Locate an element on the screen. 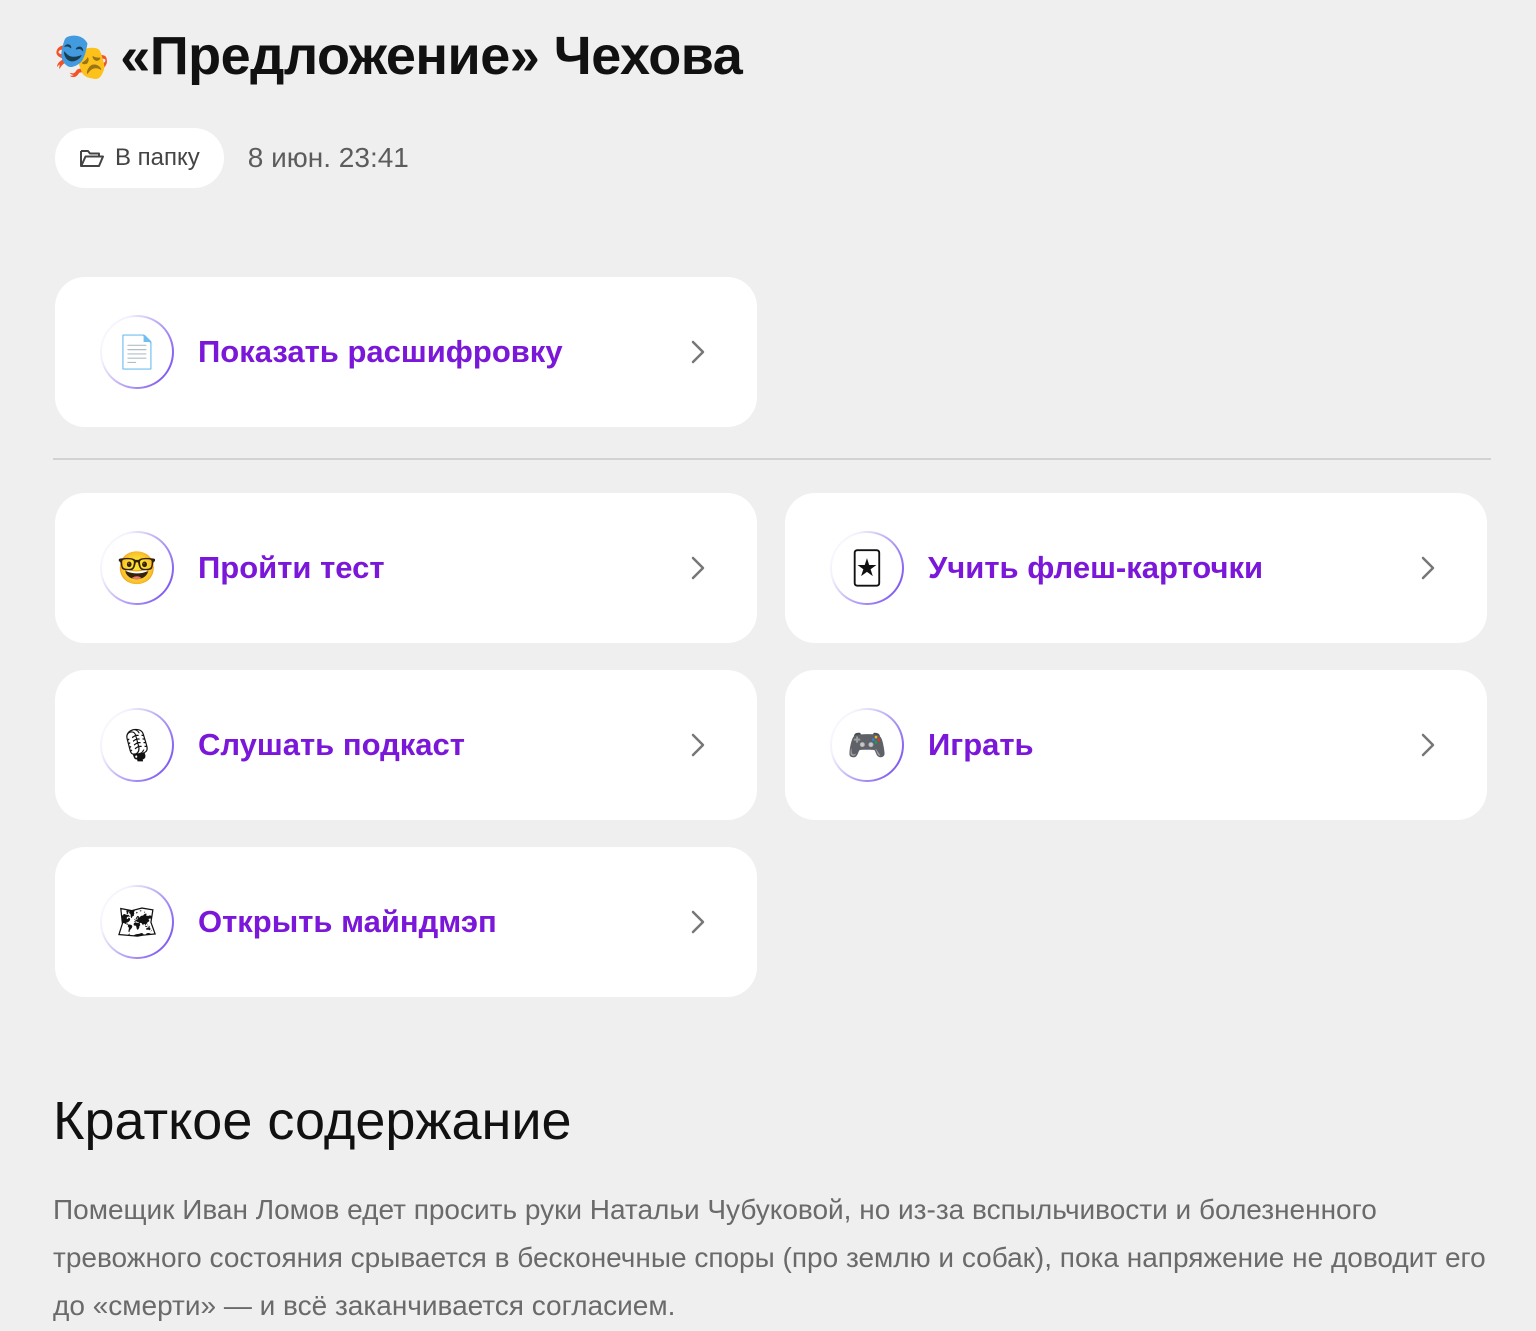 The width and height of the screenshot is (1536, 1331). learn-flashcards-card: 🃏 Учить флеш-карточки is located at coordinates (1136, 568).